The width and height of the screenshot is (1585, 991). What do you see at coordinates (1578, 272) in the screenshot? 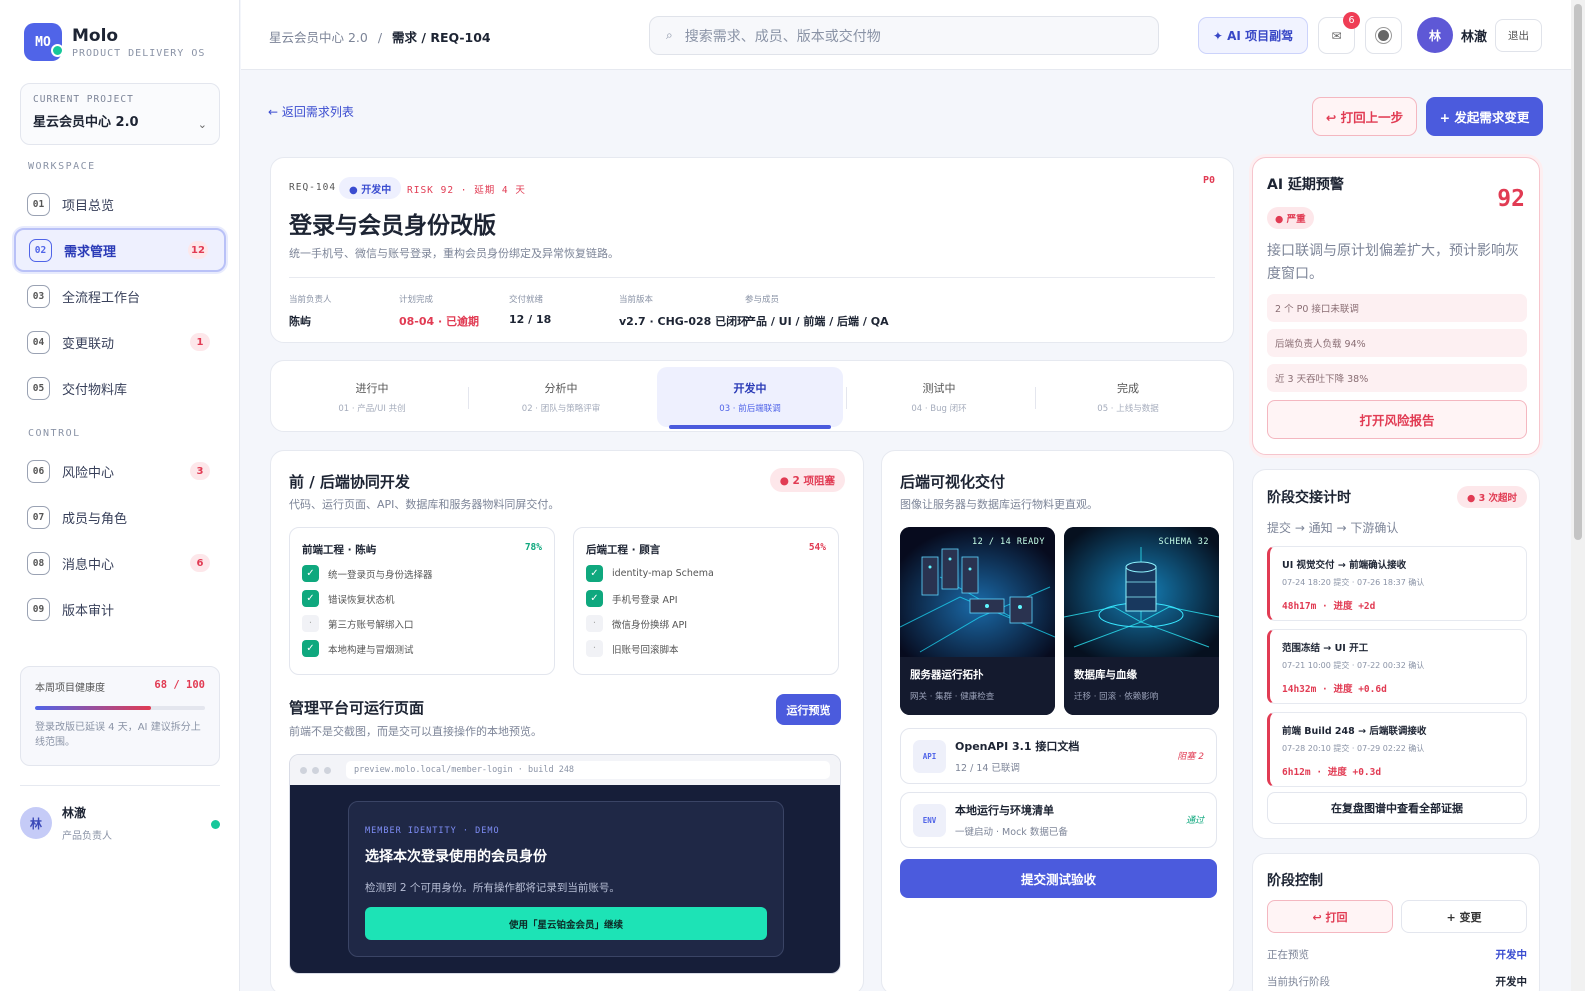
I see `scrollbar-thumb` at bounding box center [1578, 272].